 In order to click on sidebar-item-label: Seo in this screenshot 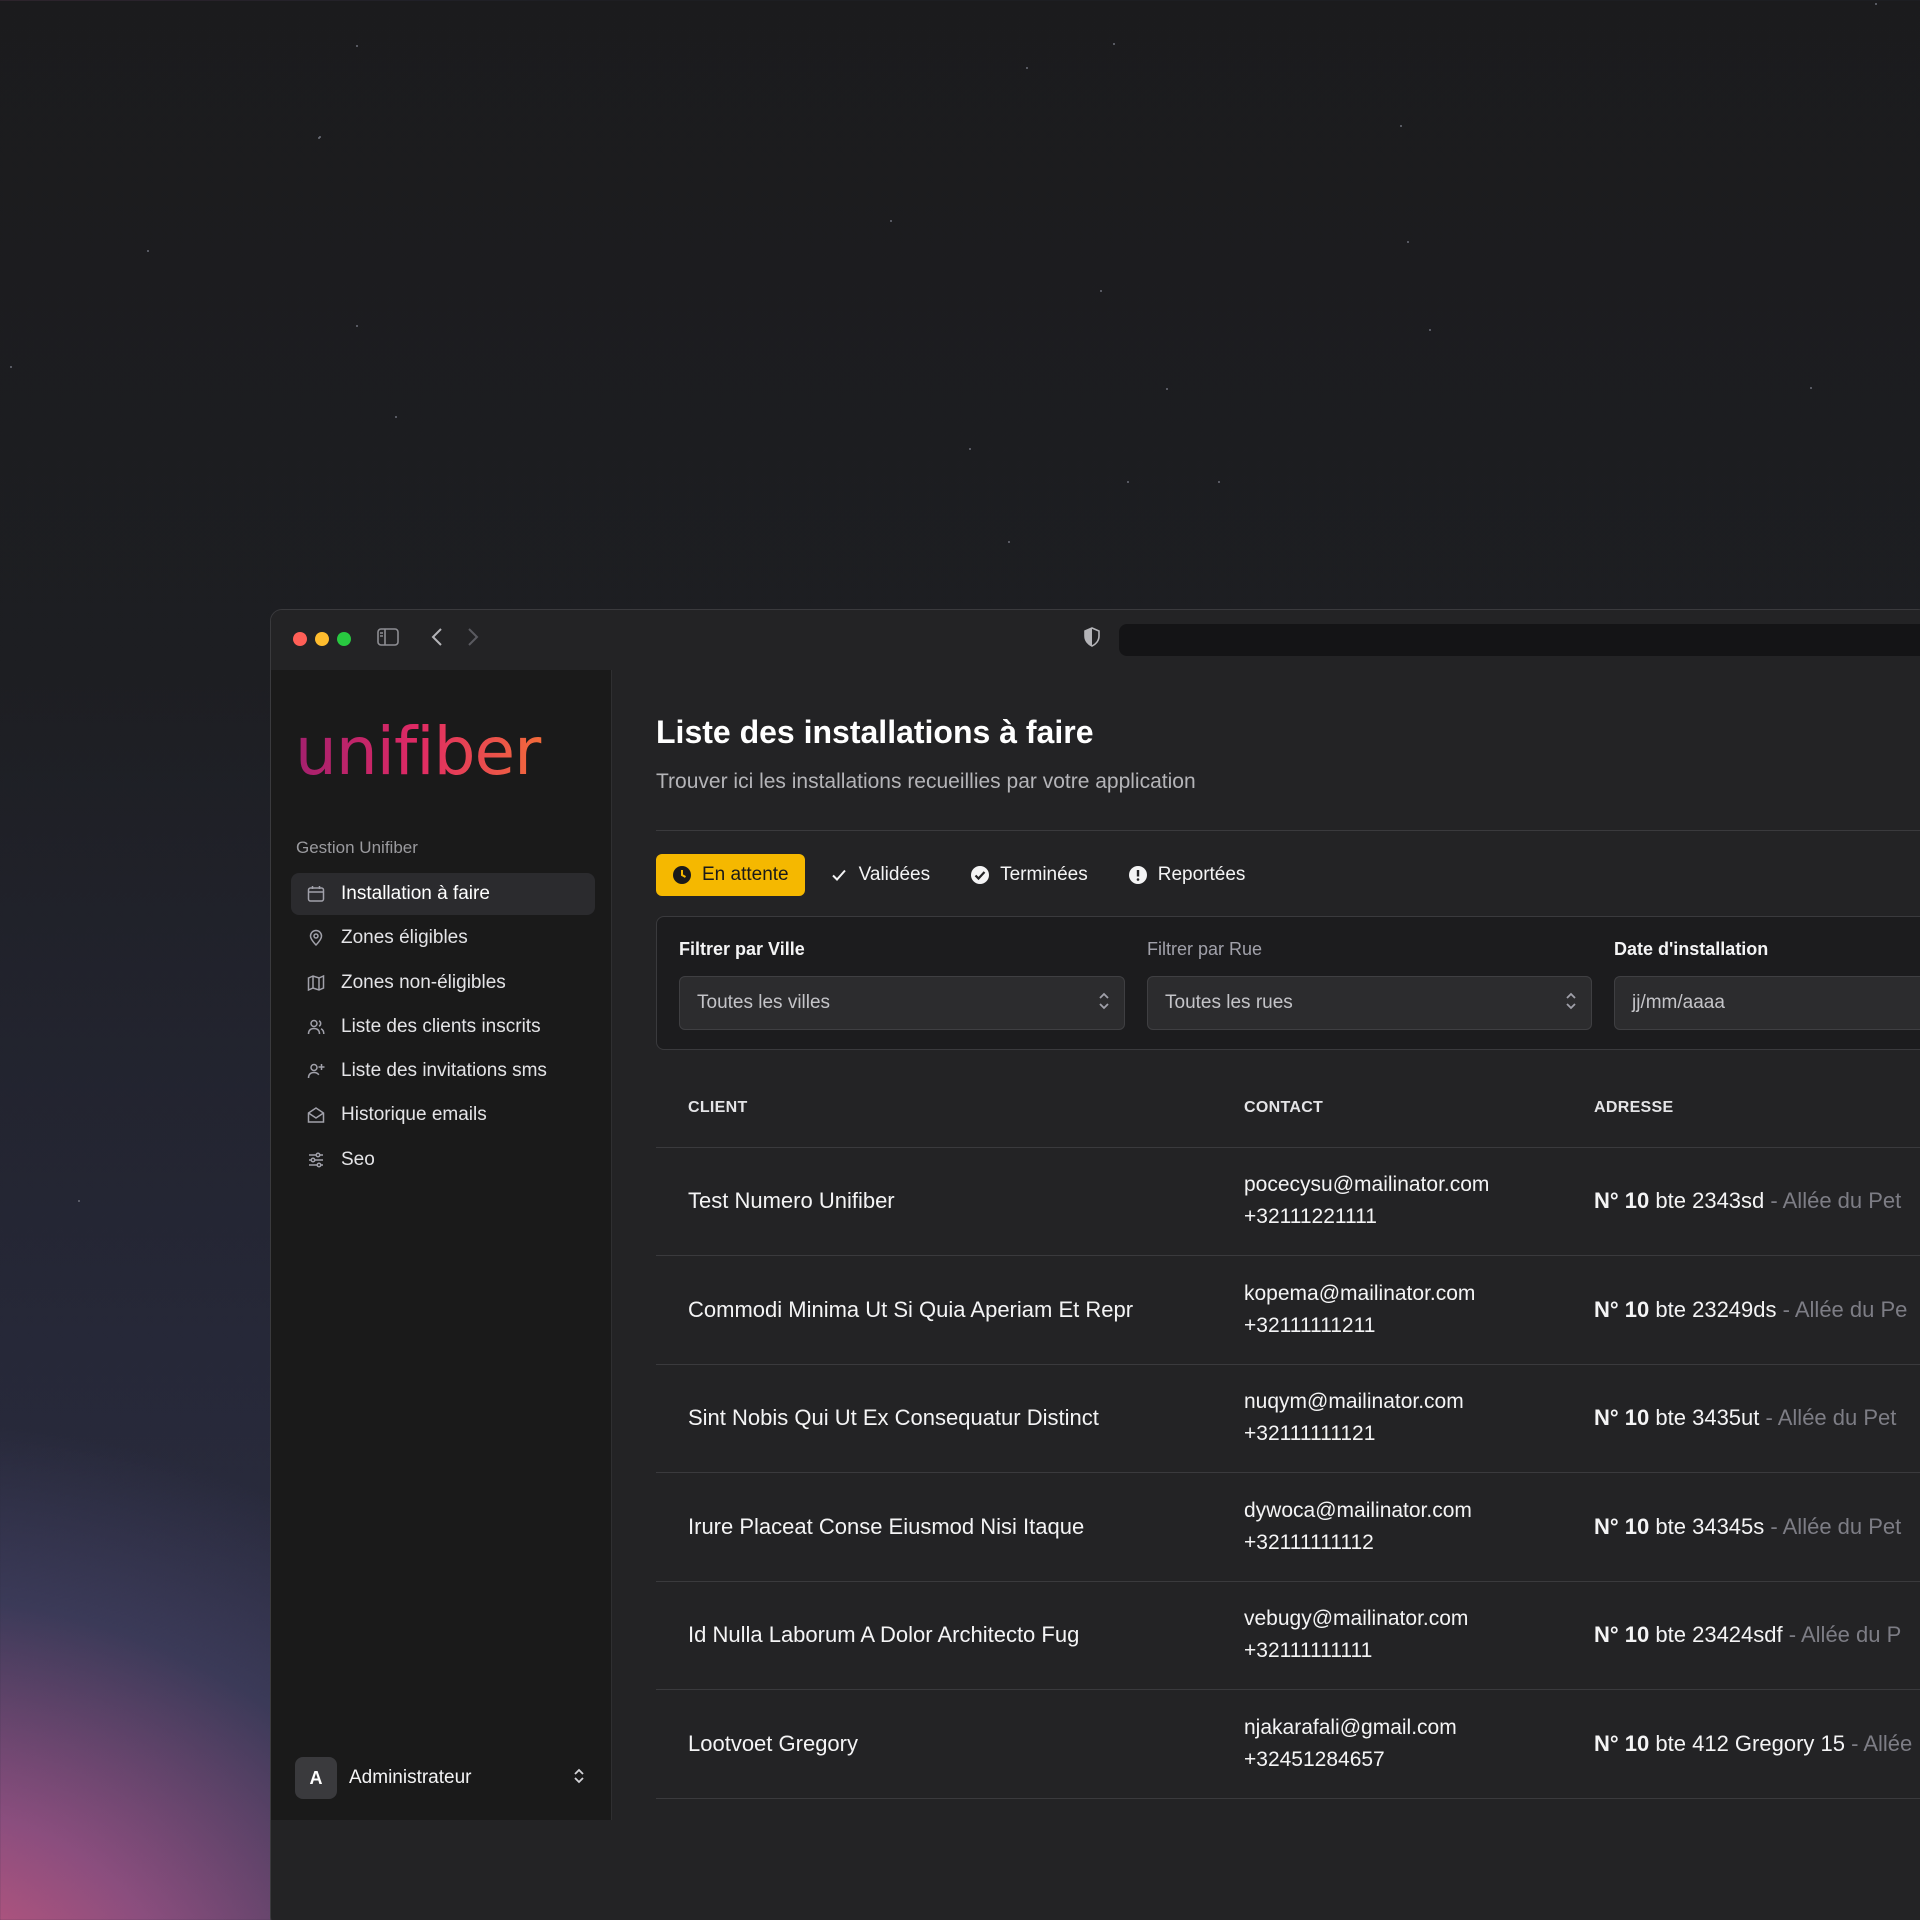, I will do `click(358, 1159)`.